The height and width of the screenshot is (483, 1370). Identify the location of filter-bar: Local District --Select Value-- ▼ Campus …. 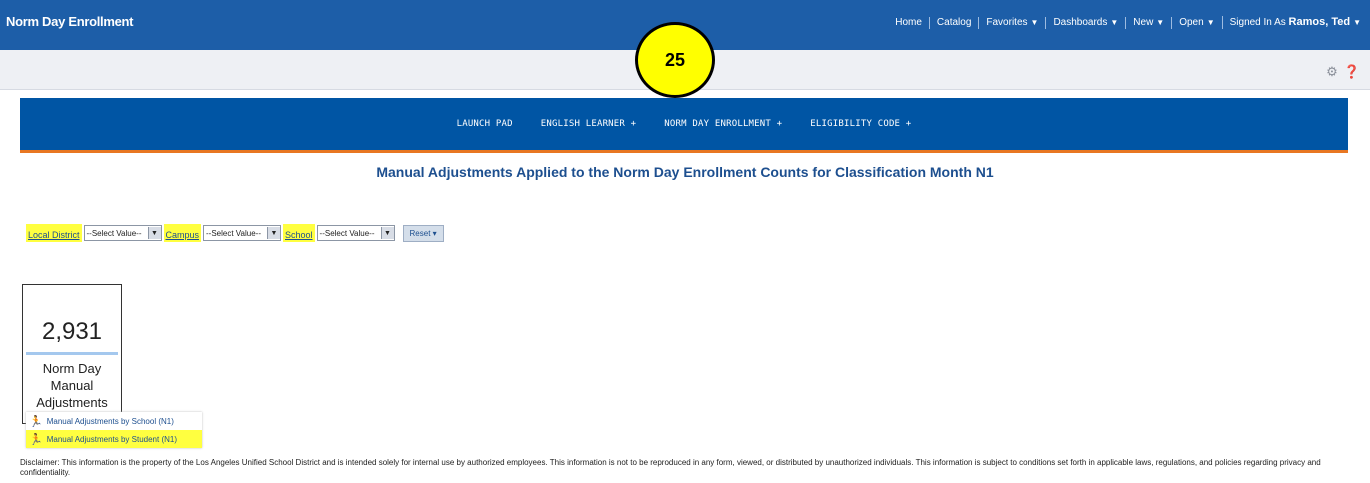
(235, 233).